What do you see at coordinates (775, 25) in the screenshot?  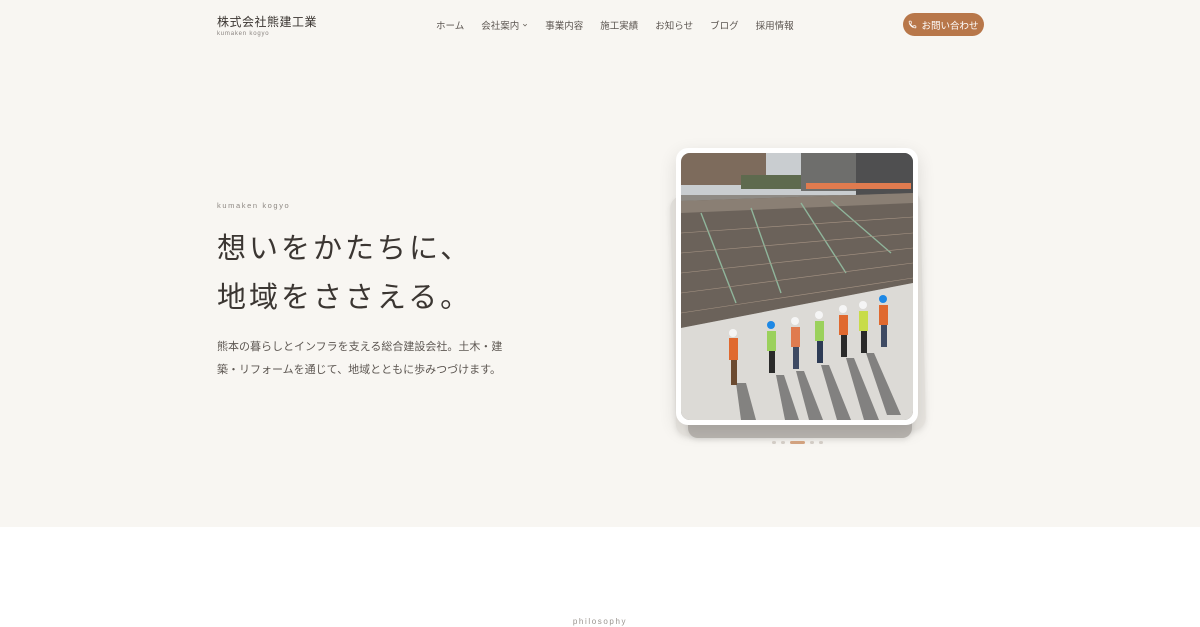 I see `nav-item-recruit: 採用情報` at bounding box center [775, 25].